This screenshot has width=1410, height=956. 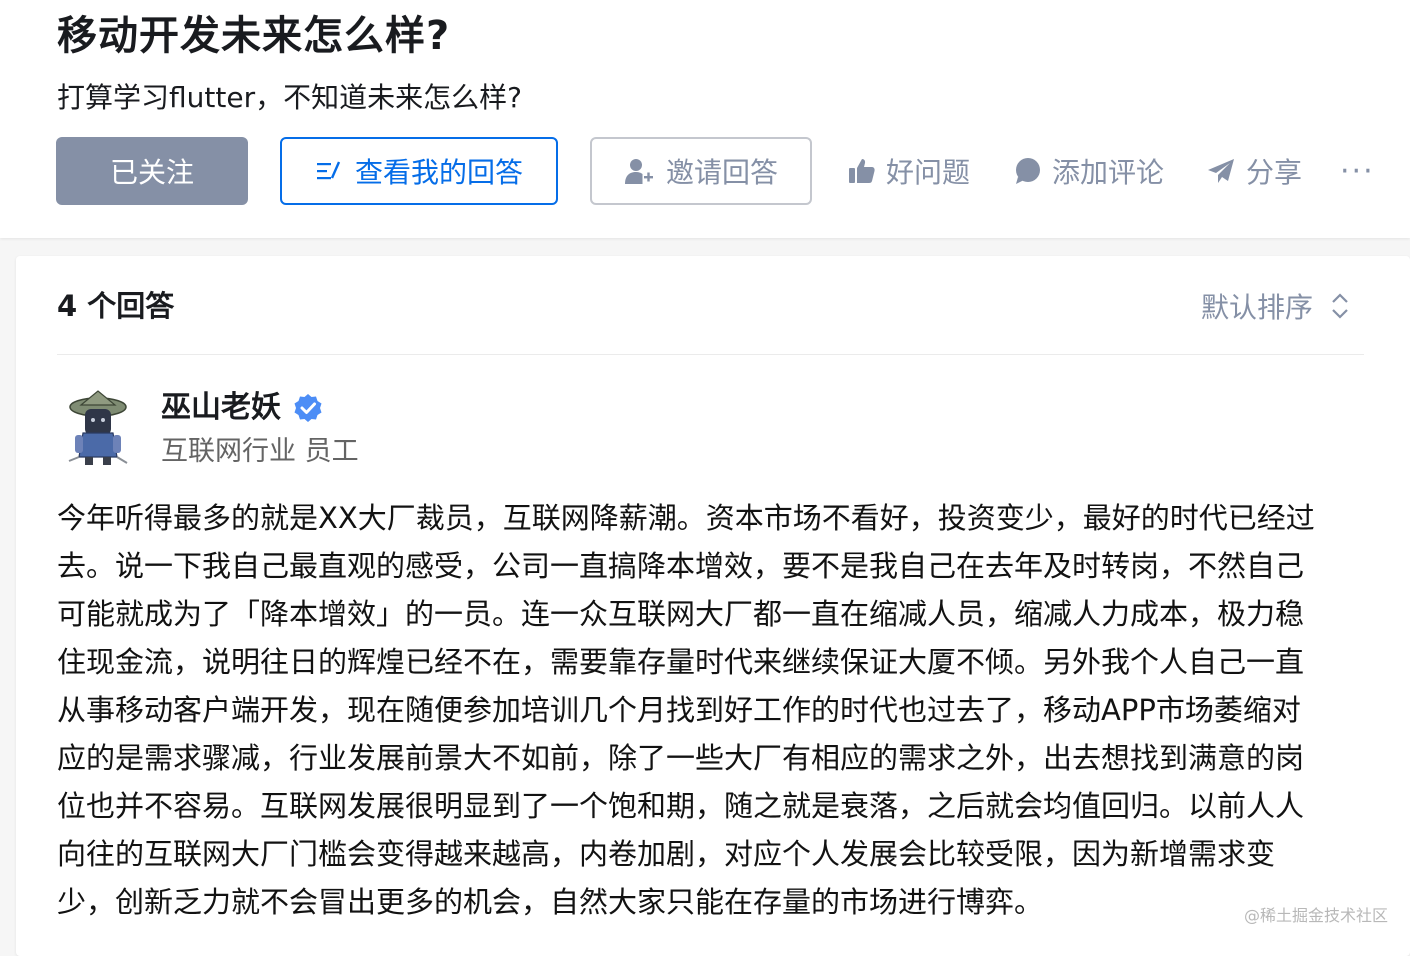 I want to click on add-user-icon, so click(x=639, y=171).